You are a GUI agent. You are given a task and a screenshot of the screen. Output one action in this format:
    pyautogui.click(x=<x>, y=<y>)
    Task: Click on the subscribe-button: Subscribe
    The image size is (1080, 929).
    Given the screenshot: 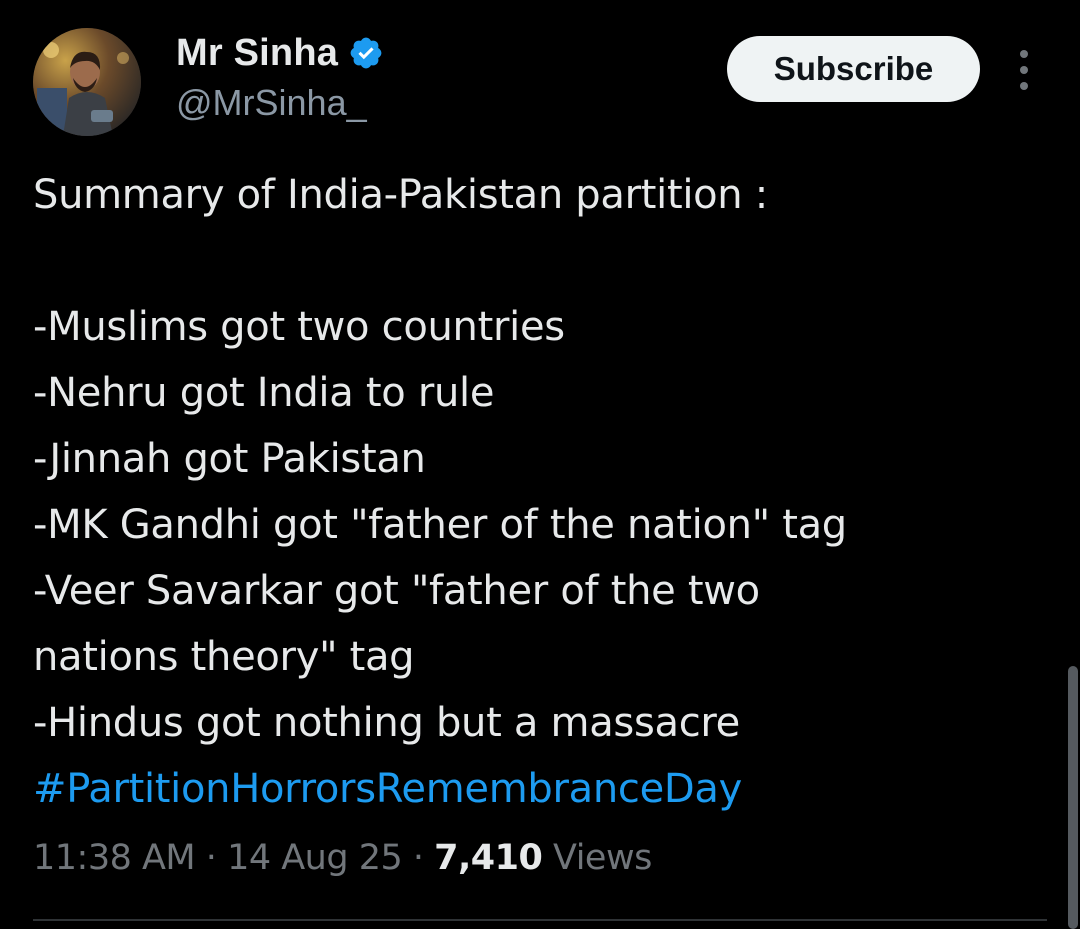 What is the action you would take?
    pyautogui.click(x=853, y=69)
    